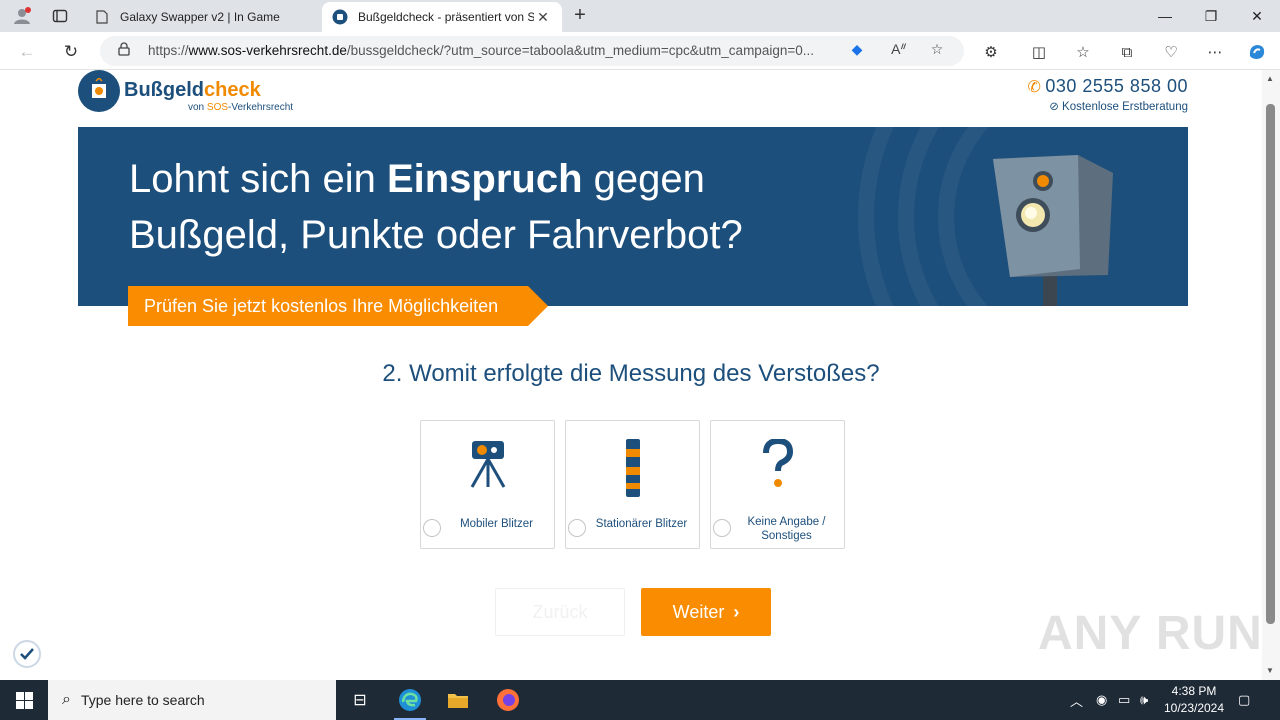 The image size is (1280, 720). I want to click on file-explorer-icon, so click(458, 700).